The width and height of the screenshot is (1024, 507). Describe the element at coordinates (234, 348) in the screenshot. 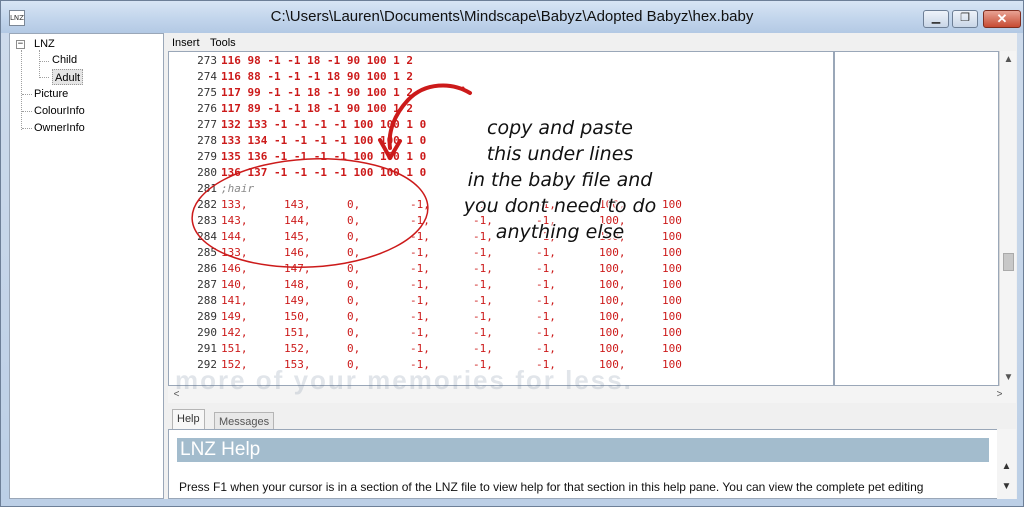

I see `line-cell: 151,` at that location.